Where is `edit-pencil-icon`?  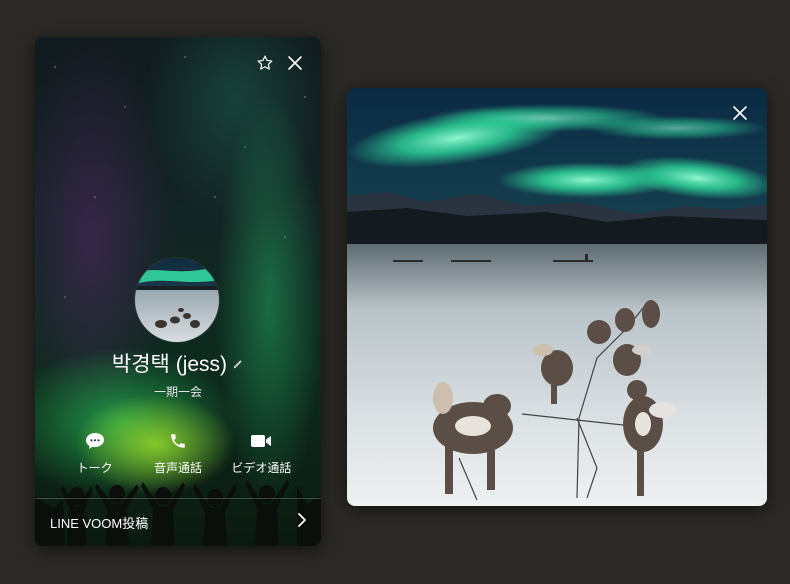 edit-pencil-icon is located at coordinates (238, 363).